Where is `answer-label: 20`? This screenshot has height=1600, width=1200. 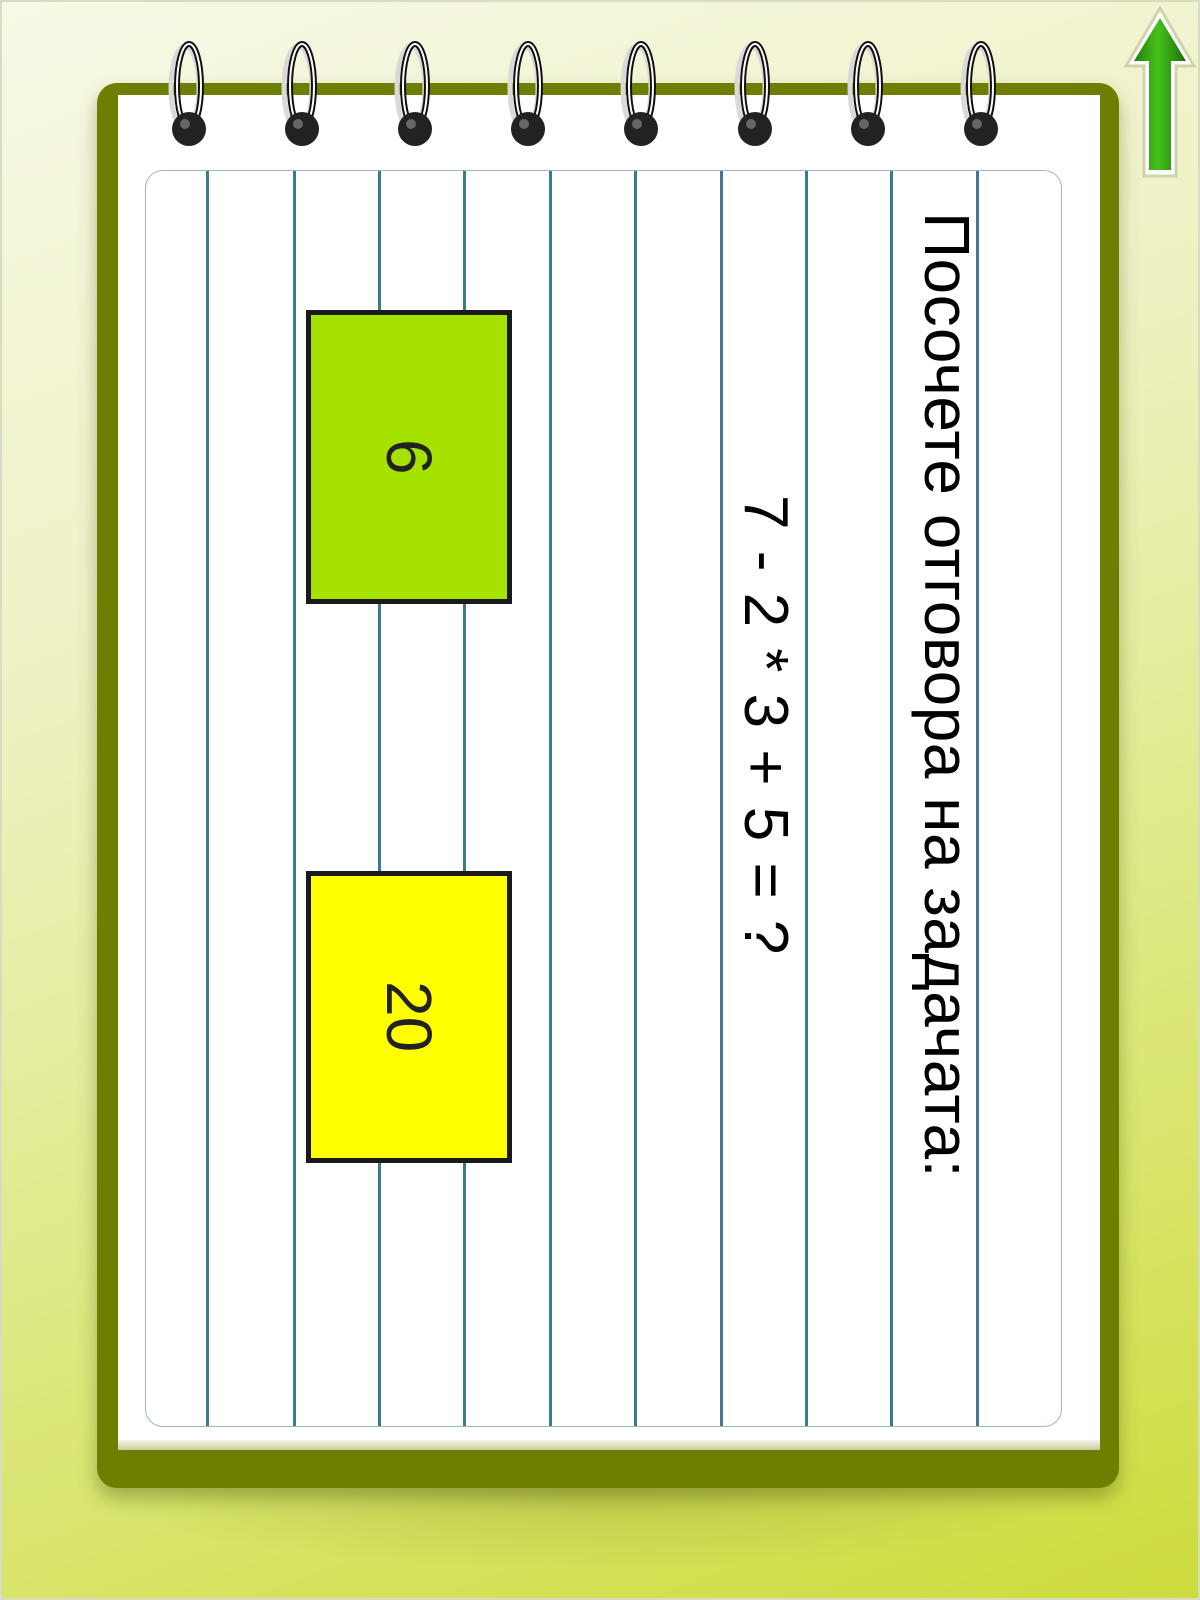
answer-label: 20 is located at coordinates (409, 1017).